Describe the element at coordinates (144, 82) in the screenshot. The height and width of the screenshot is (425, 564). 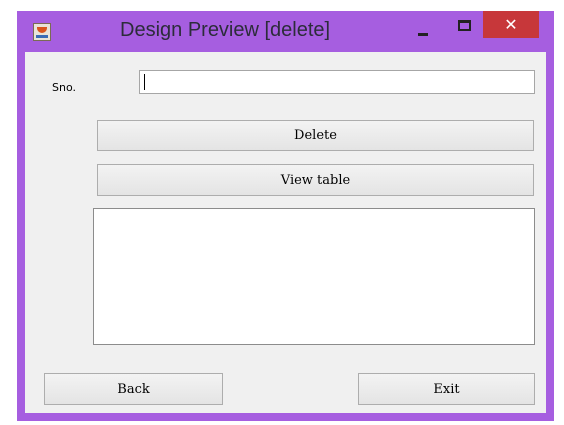
I see `text-caret` at that location.